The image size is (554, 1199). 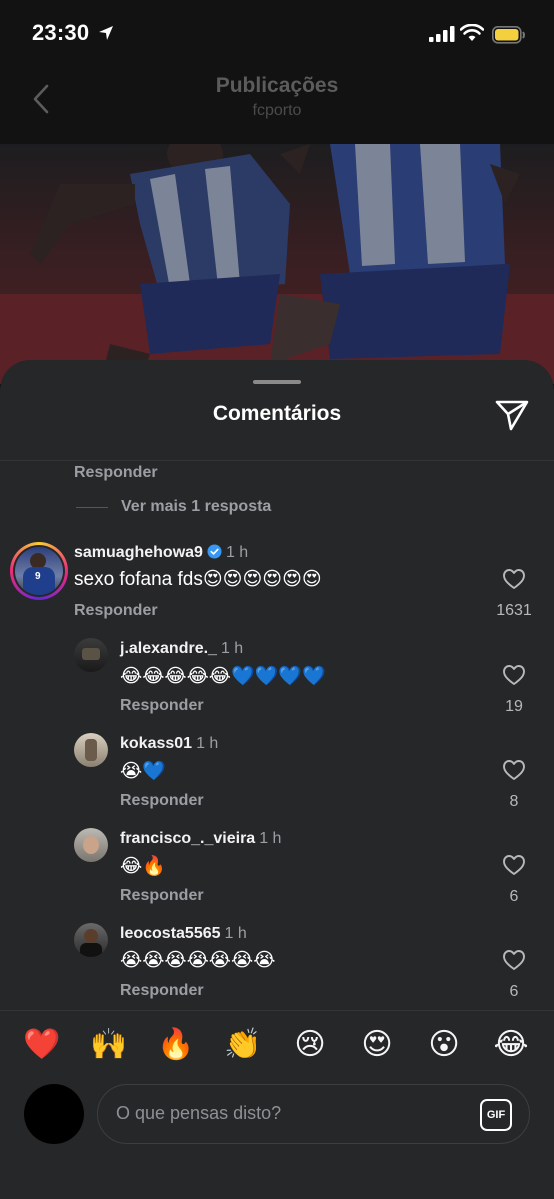 What do you see at coordinates (277, 413) in the screenshot?
I see `sheet-title: Comentários` at bounding box center [277, 413].